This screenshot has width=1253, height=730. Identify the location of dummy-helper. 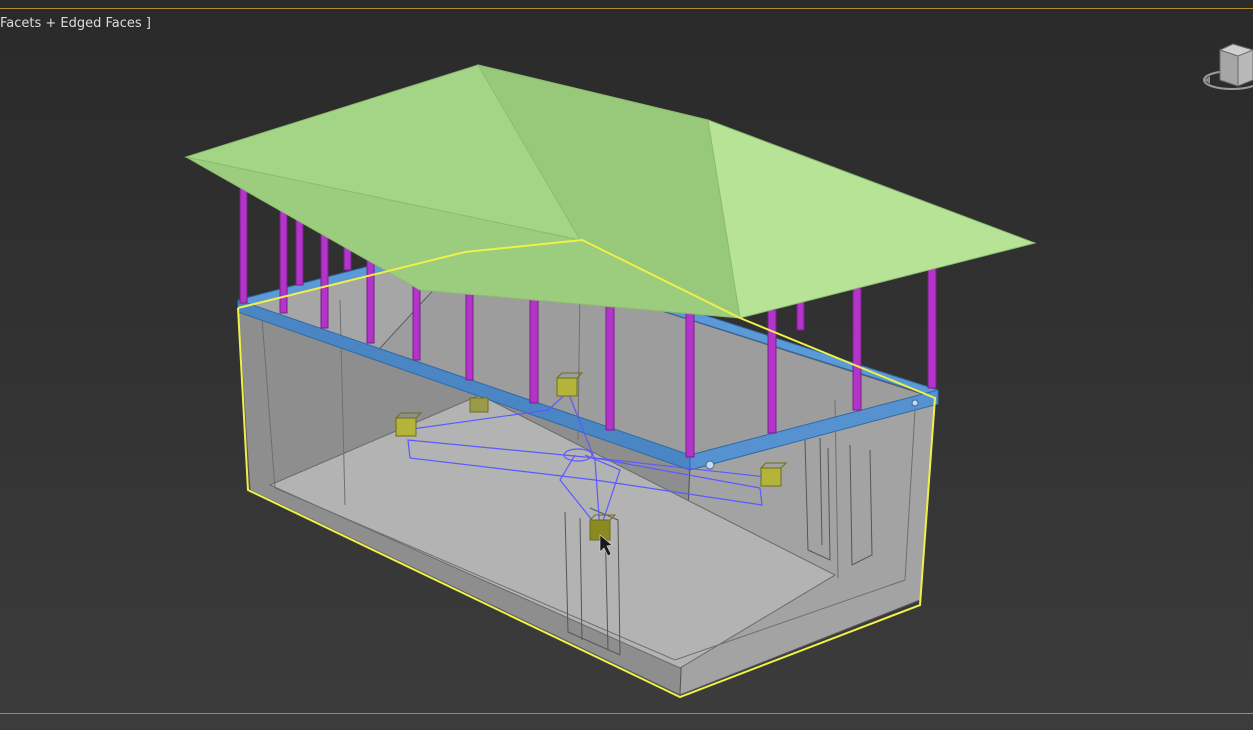
(479, 405).